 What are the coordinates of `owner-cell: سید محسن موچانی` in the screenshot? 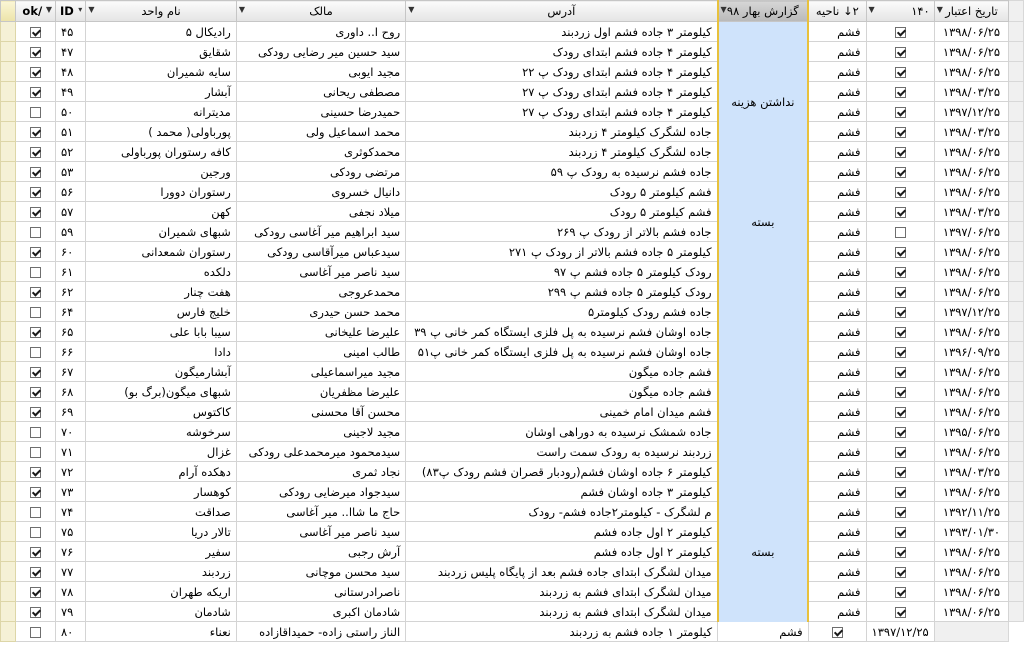 It's located at (321, 571).